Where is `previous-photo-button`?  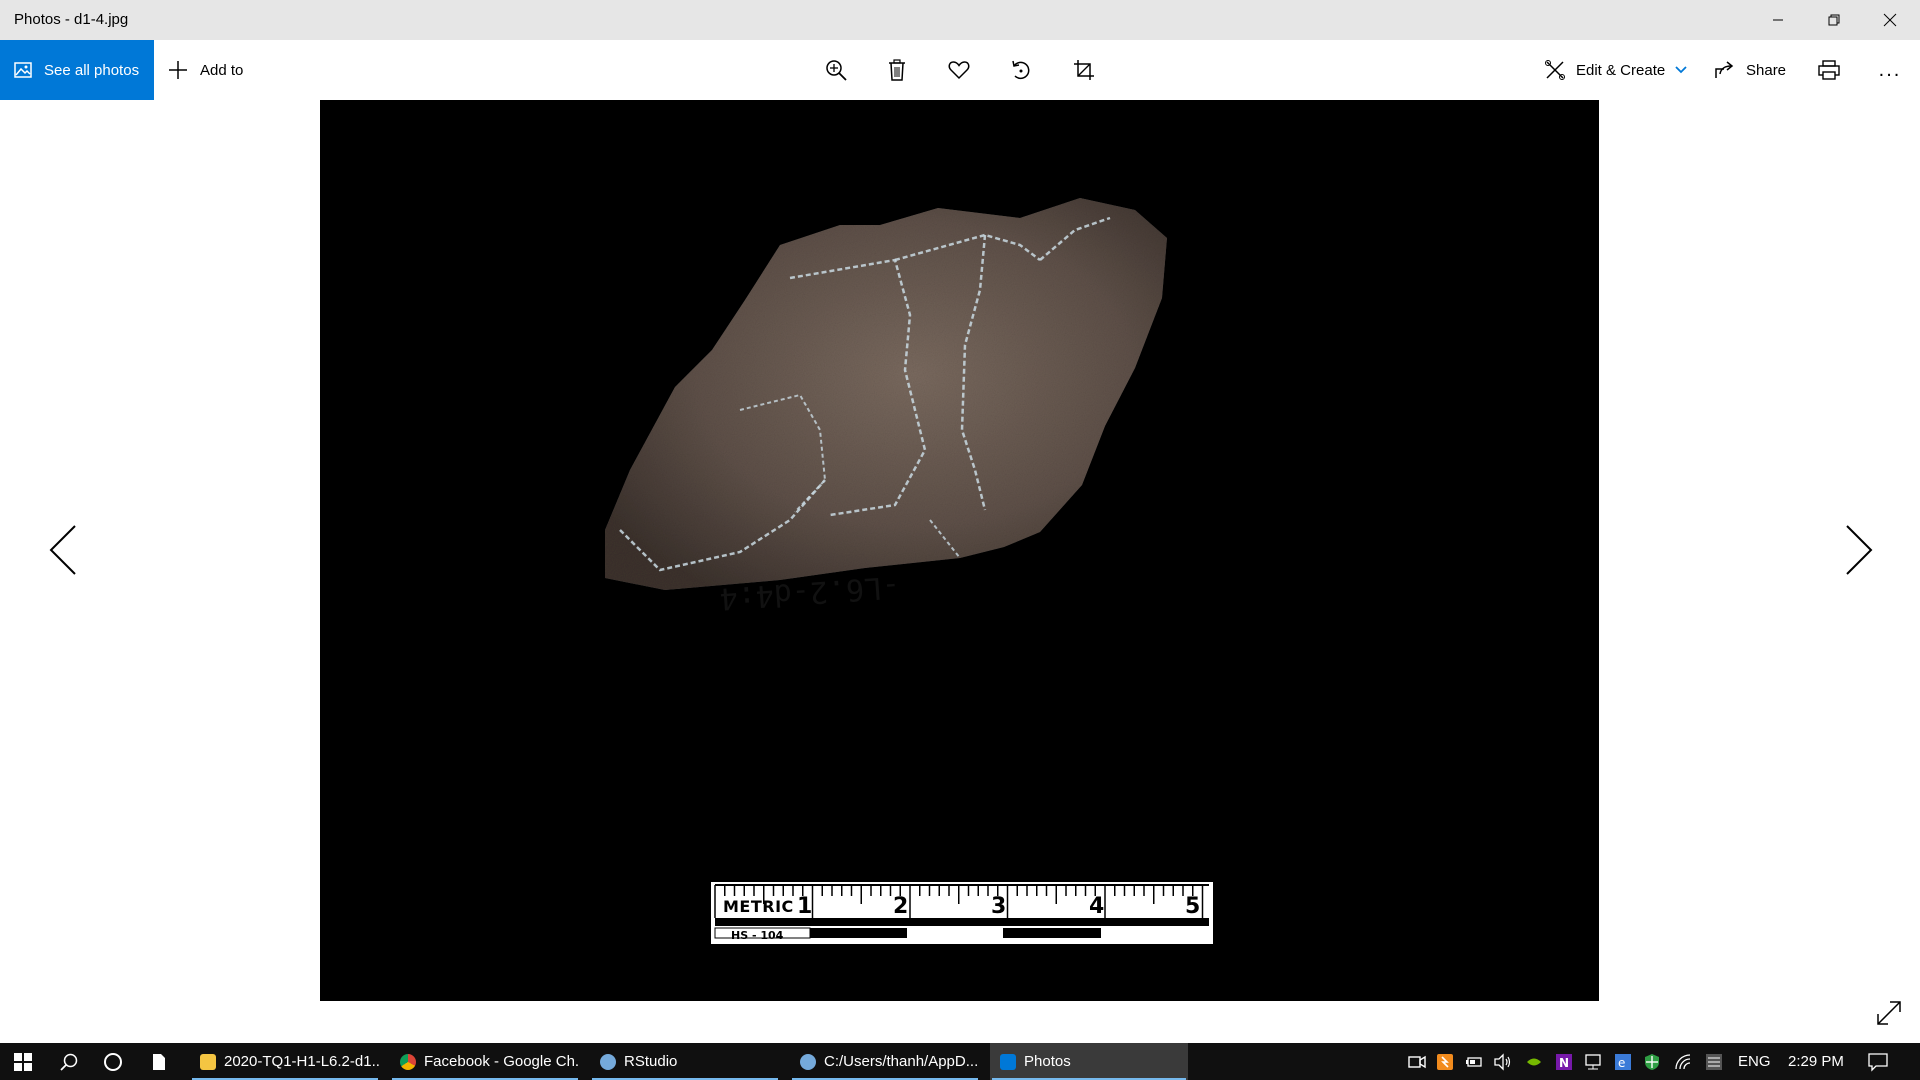 previous-photo-button is located at coordinates (63, 550).